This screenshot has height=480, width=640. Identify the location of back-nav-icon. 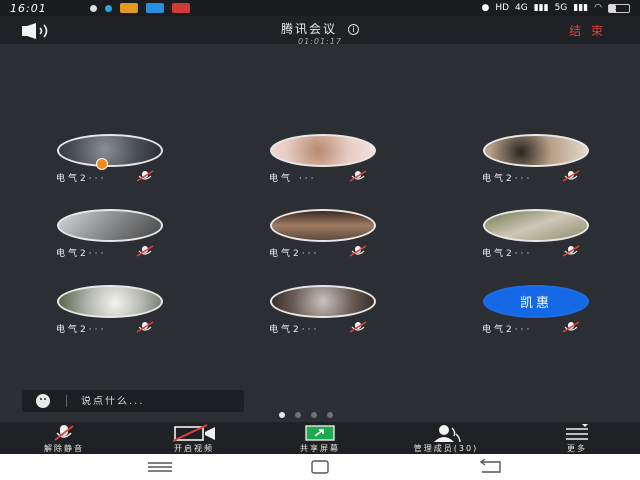
(490, 467).